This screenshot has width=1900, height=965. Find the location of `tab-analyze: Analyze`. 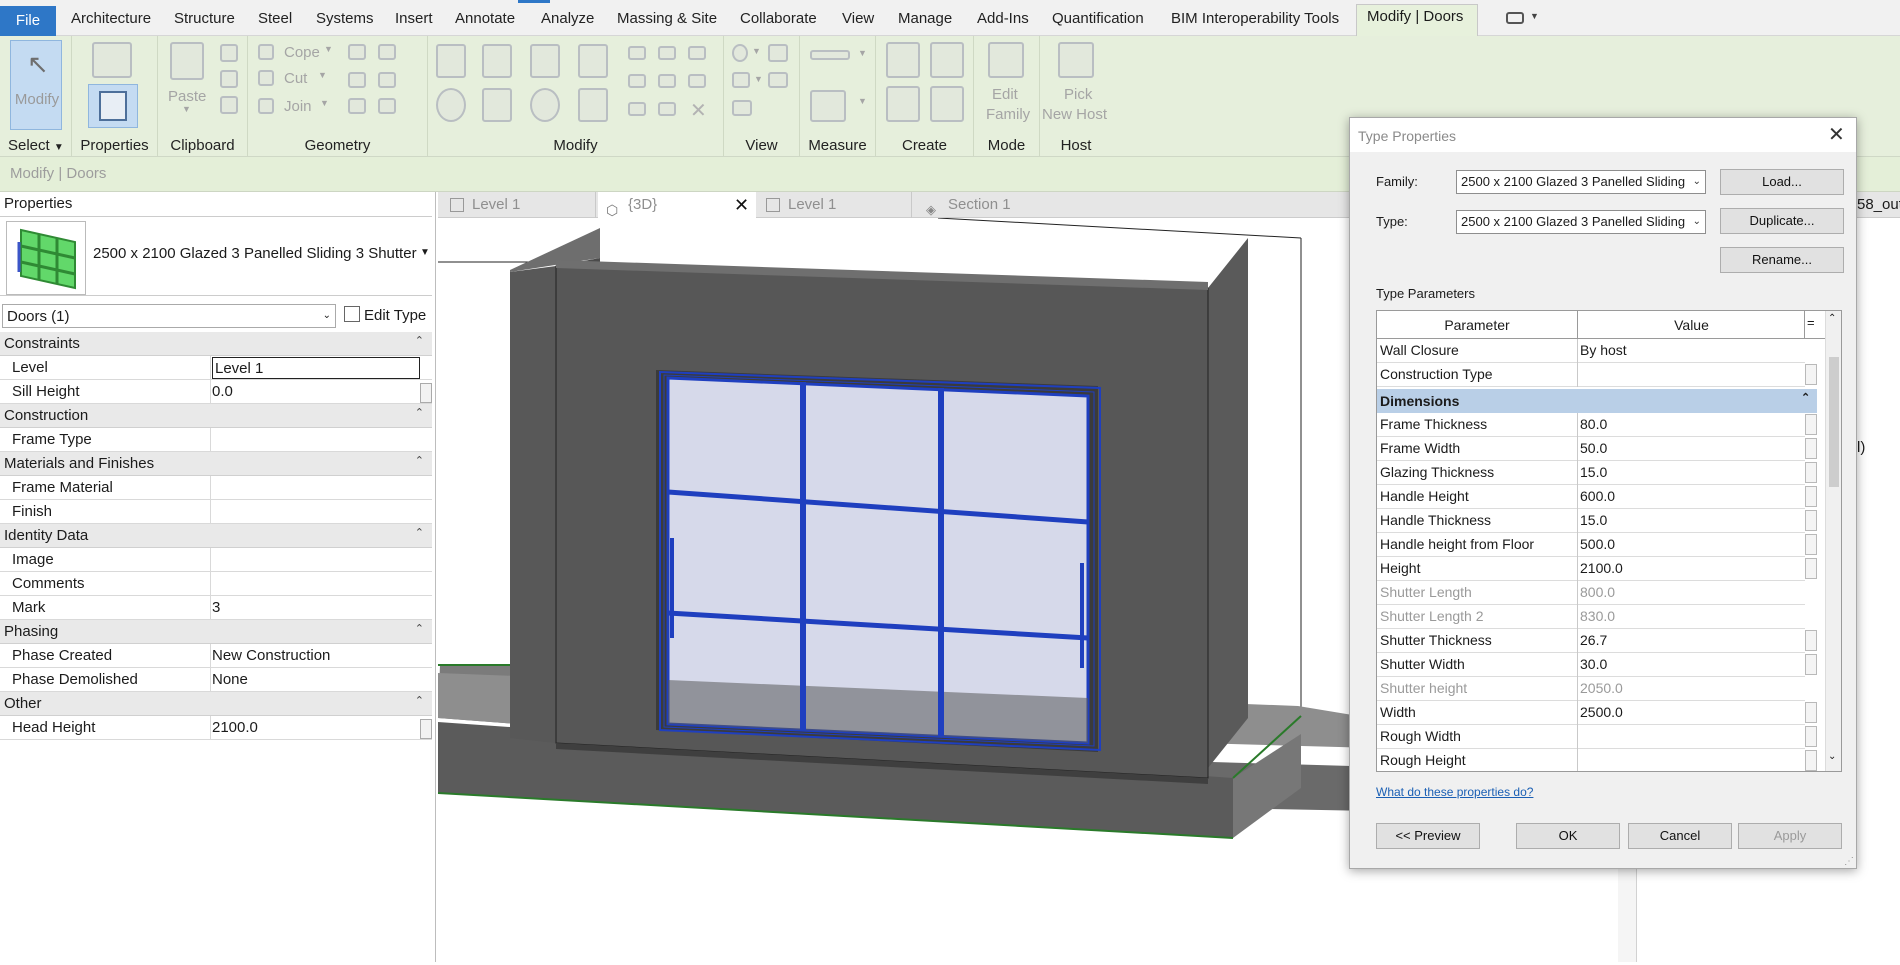

tab-analyze: Analyze is located at coordinates (567, 19).